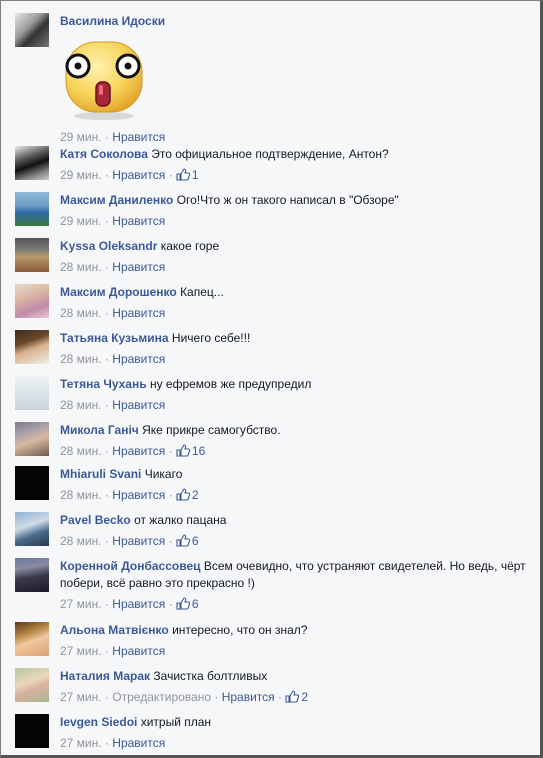 The image size is (543, 758). What do you see at coordinates (104, 154) in the screenshot?
I see `comment-author: Катя Соколова` at bounding box center [104, 154].